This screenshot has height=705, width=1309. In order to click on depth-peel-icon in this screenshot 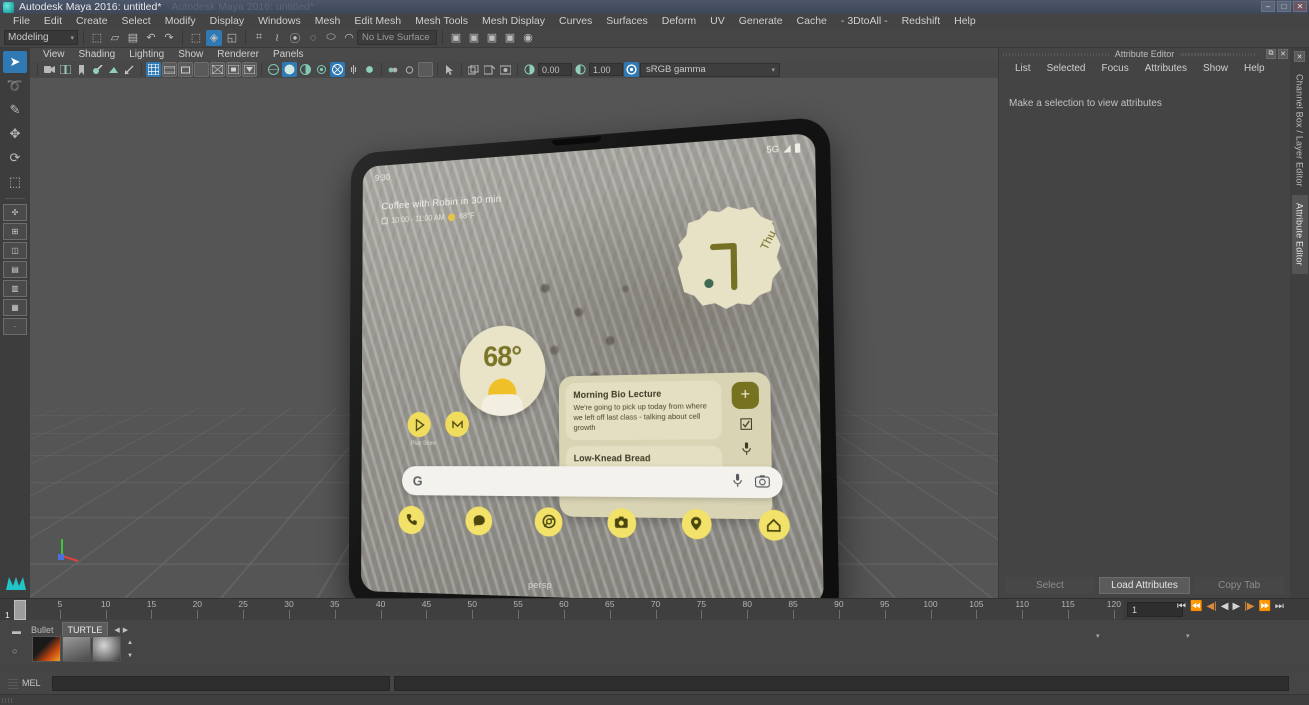, I will do `click(393, 69)`.